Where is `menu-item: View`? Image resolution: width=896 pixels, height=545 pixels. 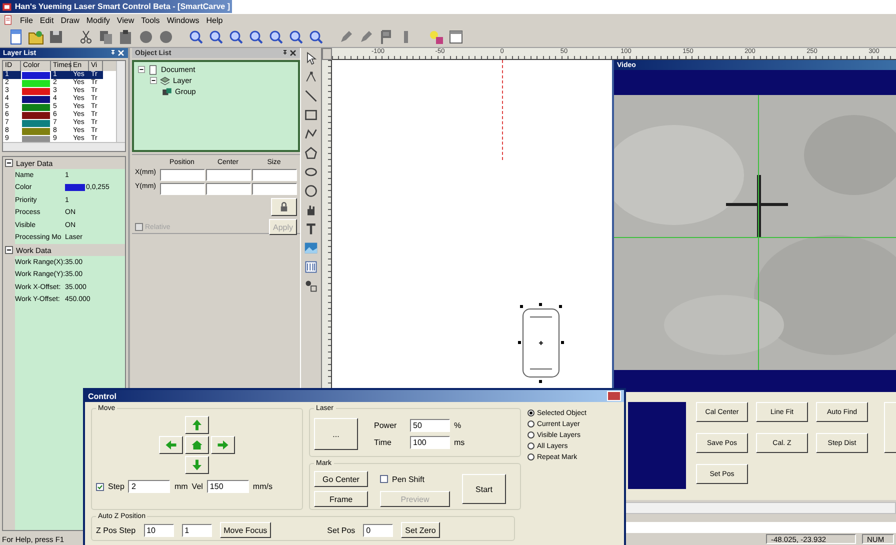
menu-item: View is located at coordinates (125, 20).